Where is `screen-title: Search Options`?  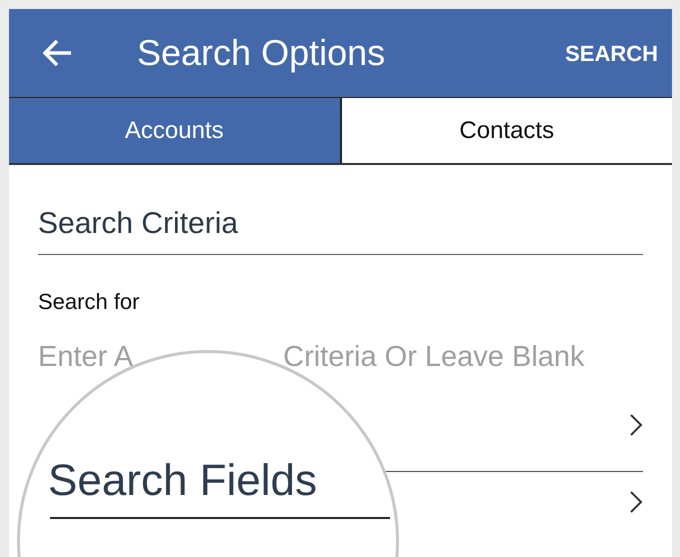 screen-title: Search Options is located at coordinates (261, 53).